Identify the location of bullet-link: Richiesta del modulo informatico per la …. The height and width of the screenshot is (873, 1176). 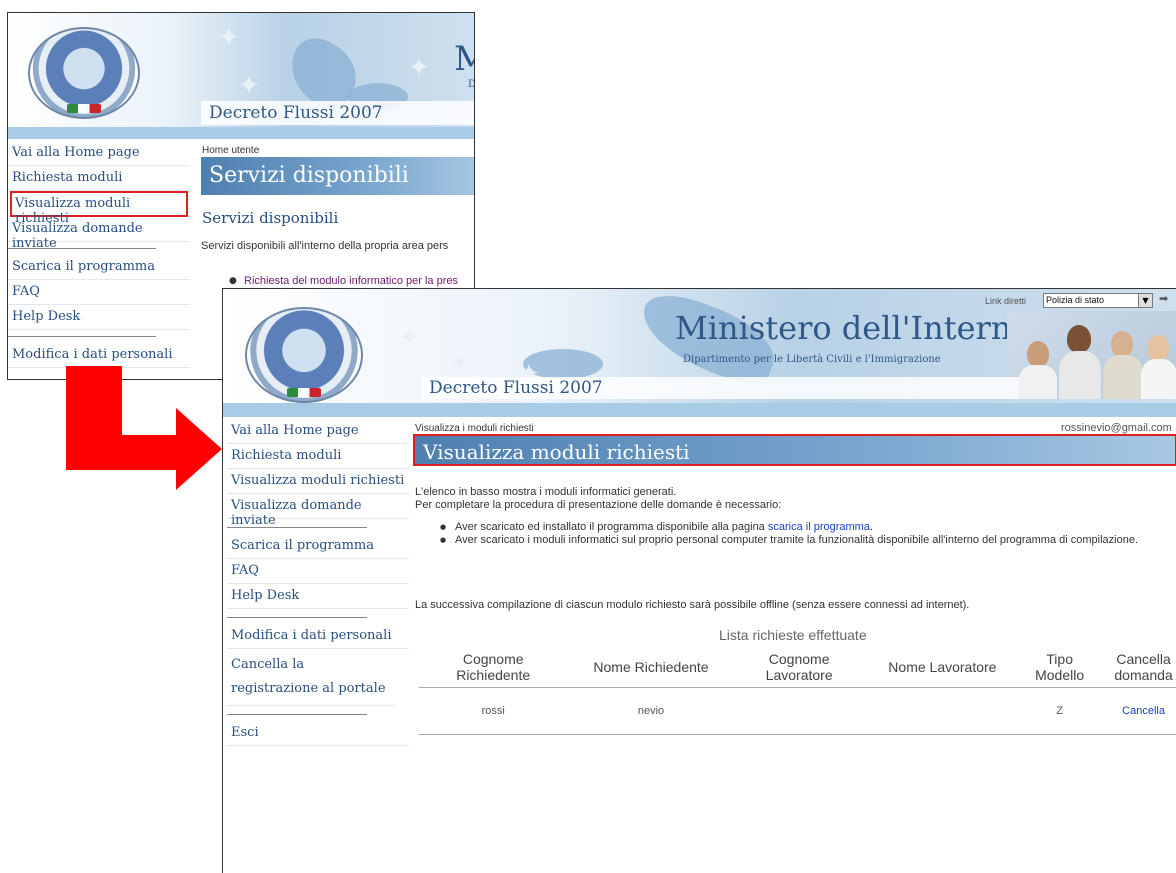
(351, 281).